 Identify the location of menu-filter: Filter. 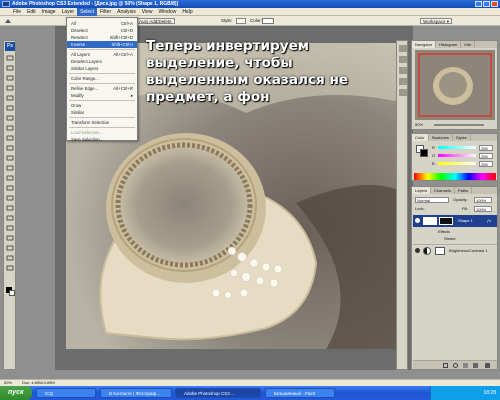
(105, 12).